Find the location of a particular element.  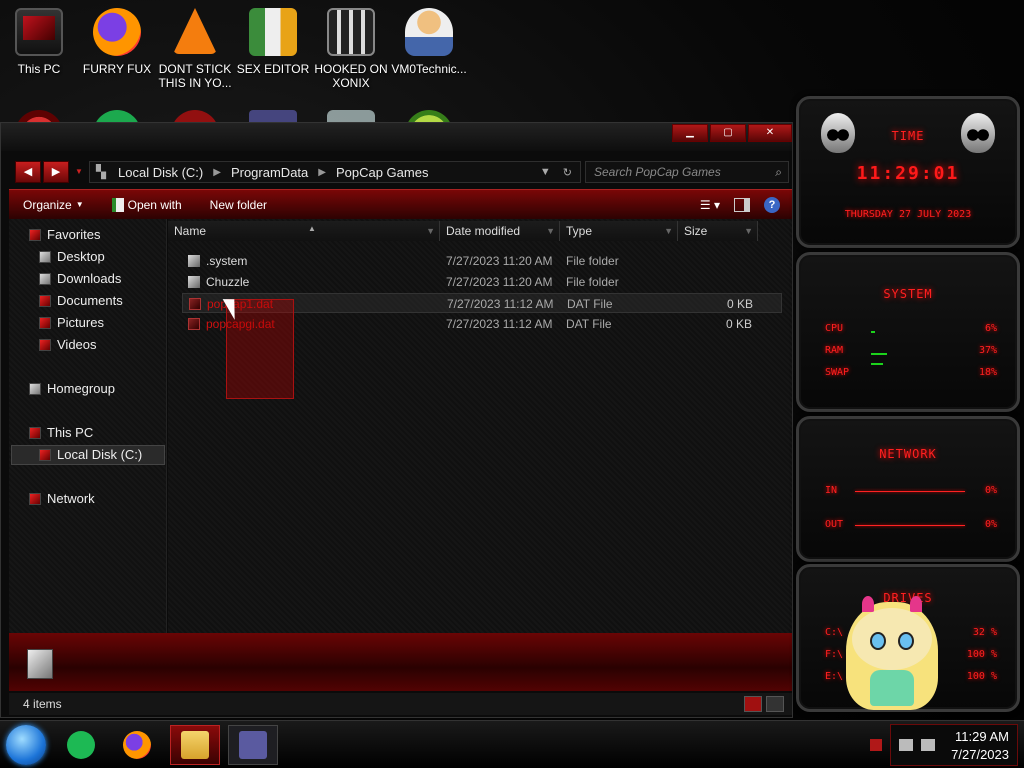

net-out-graph is located at coordinates (910, 525).